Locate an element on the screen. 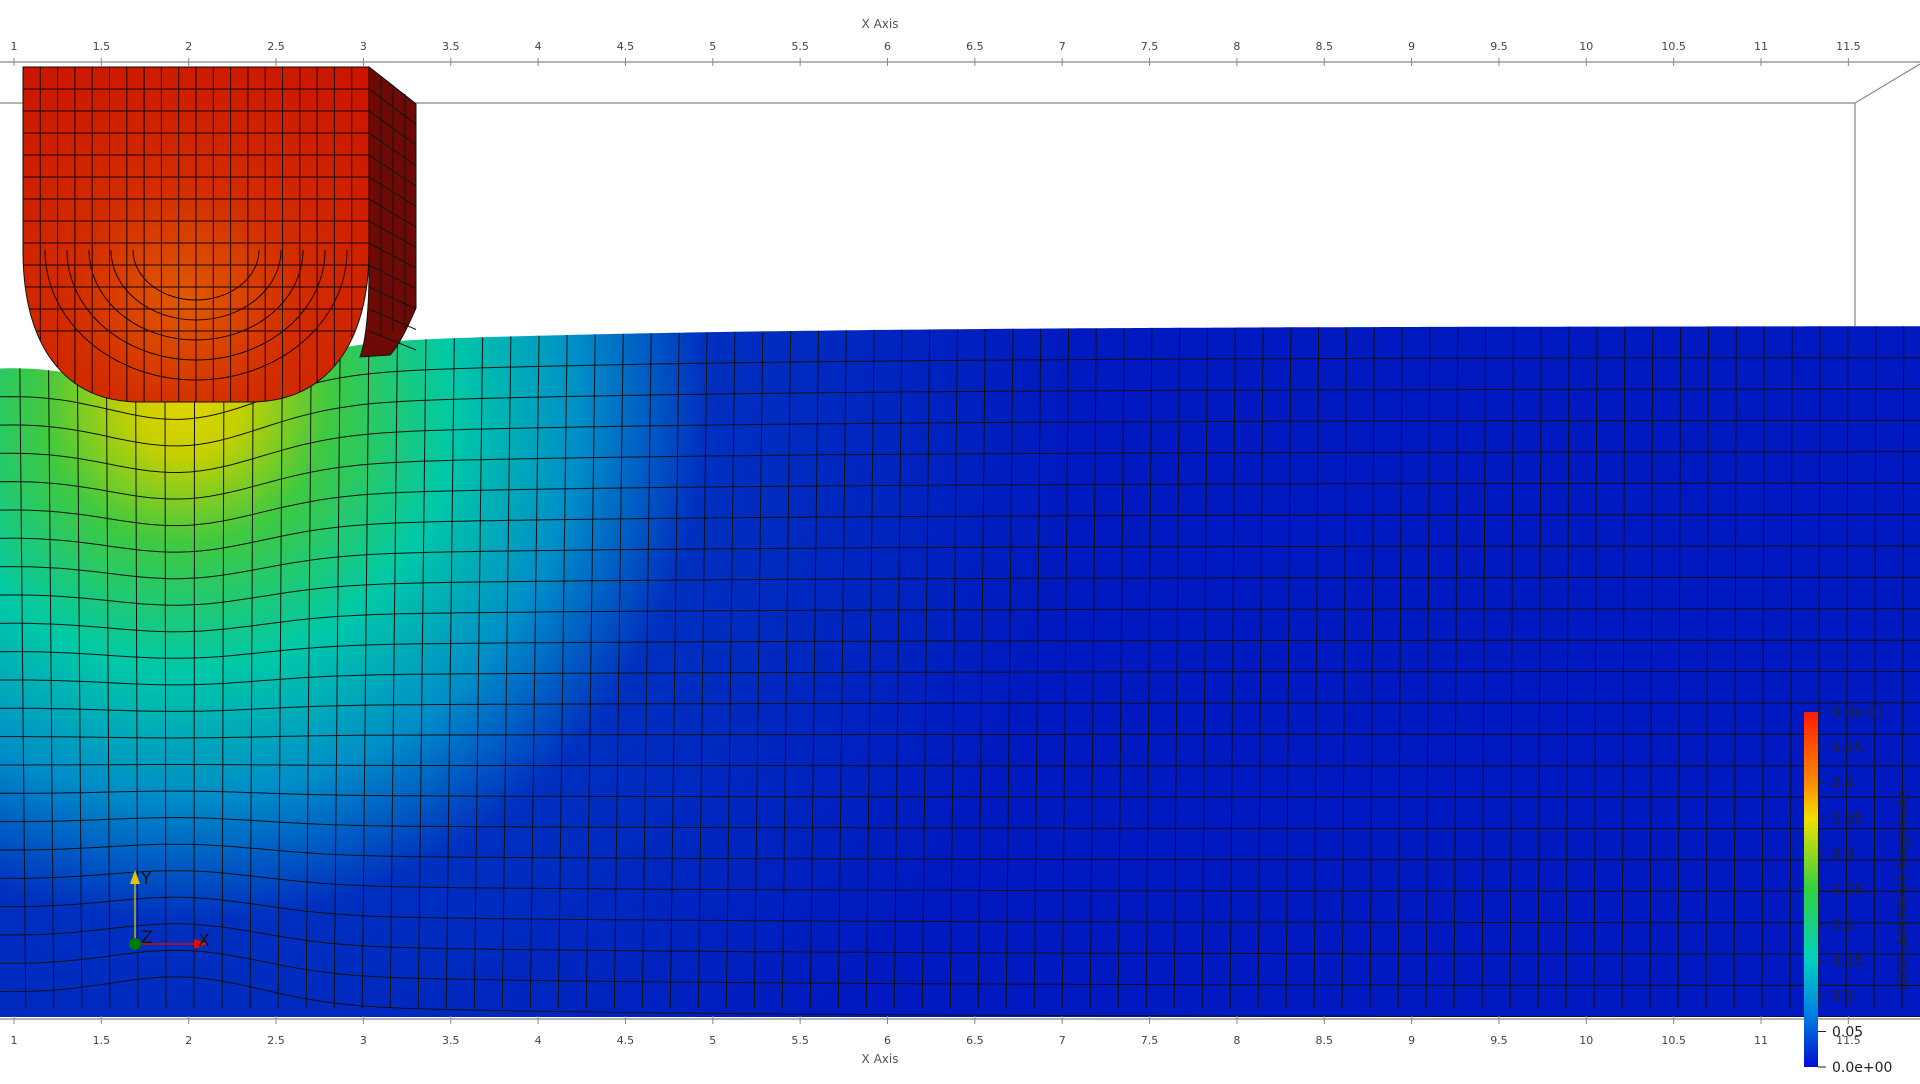  bottom-axis-tick-label: 6.5 is located at coordinates (975, 1040).